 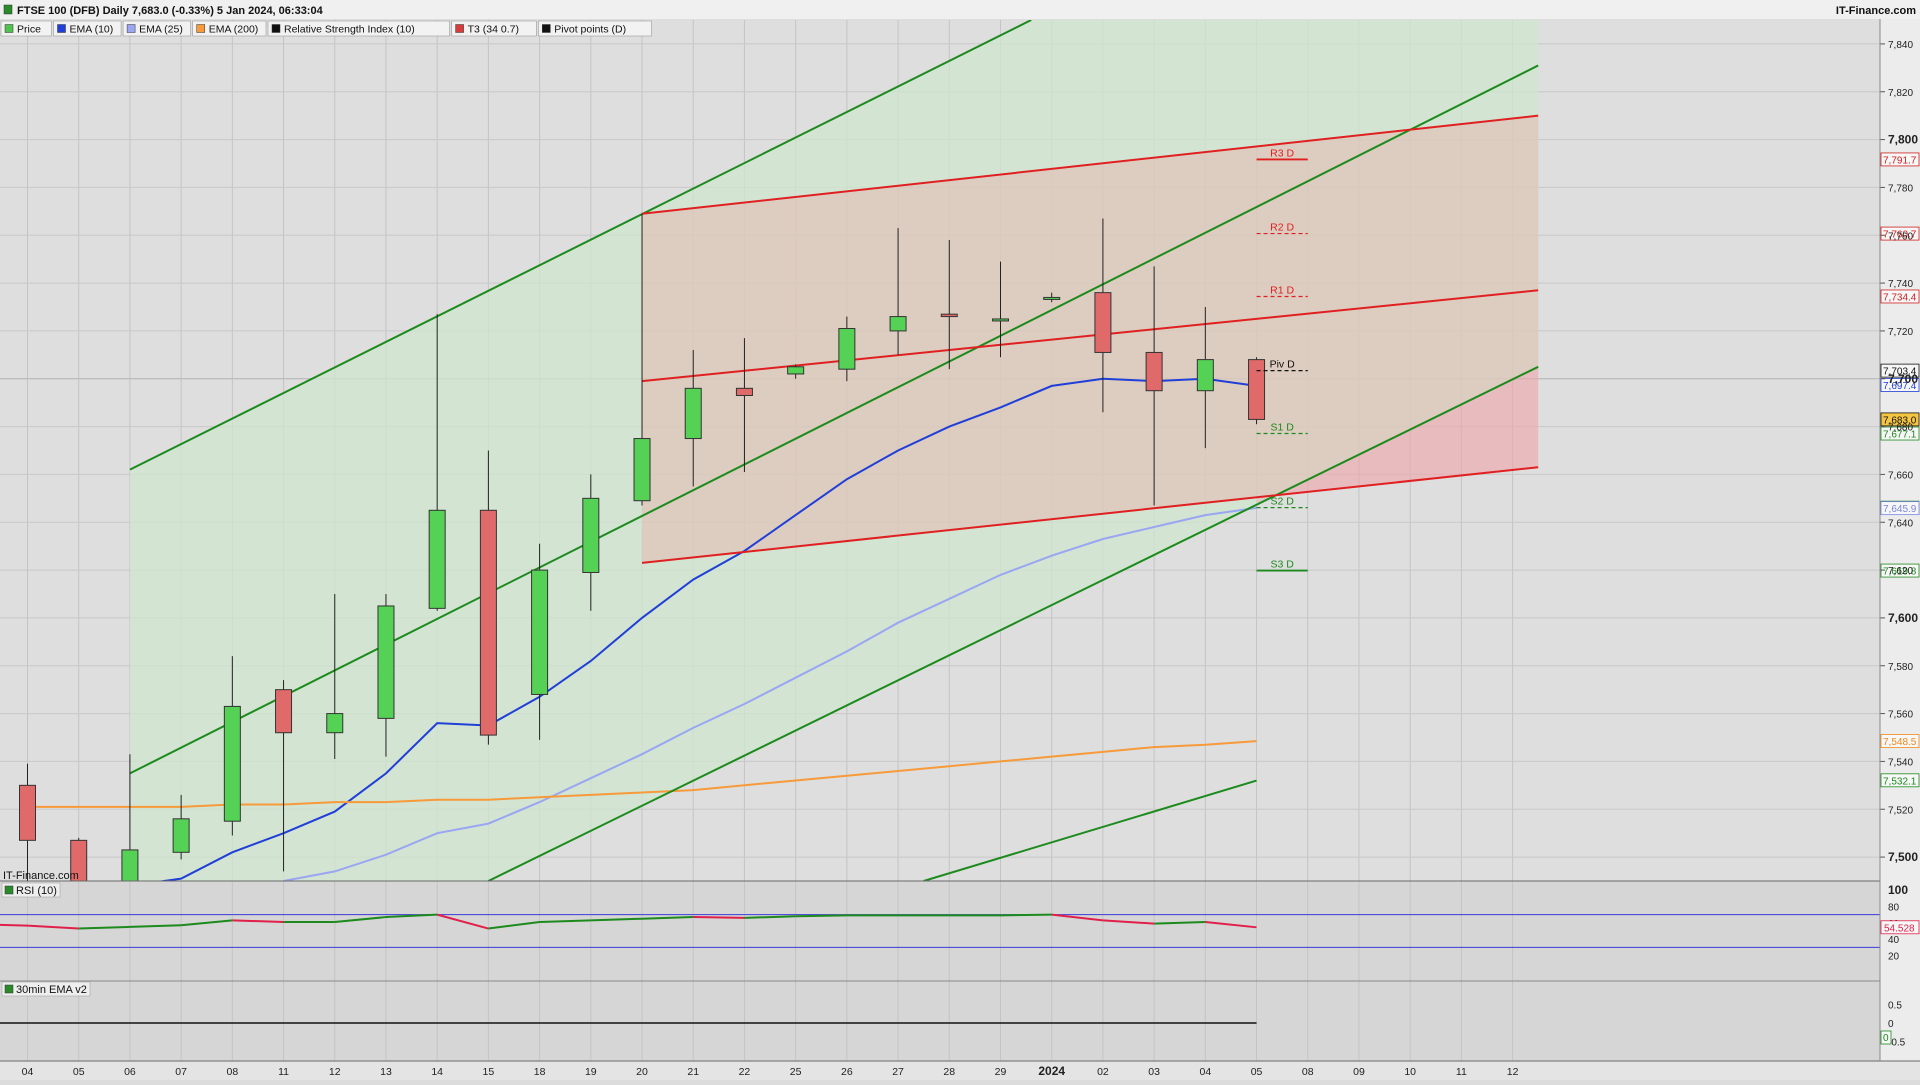 I want to click on x-tick-label: 10, so click(x=1410, y=1072).